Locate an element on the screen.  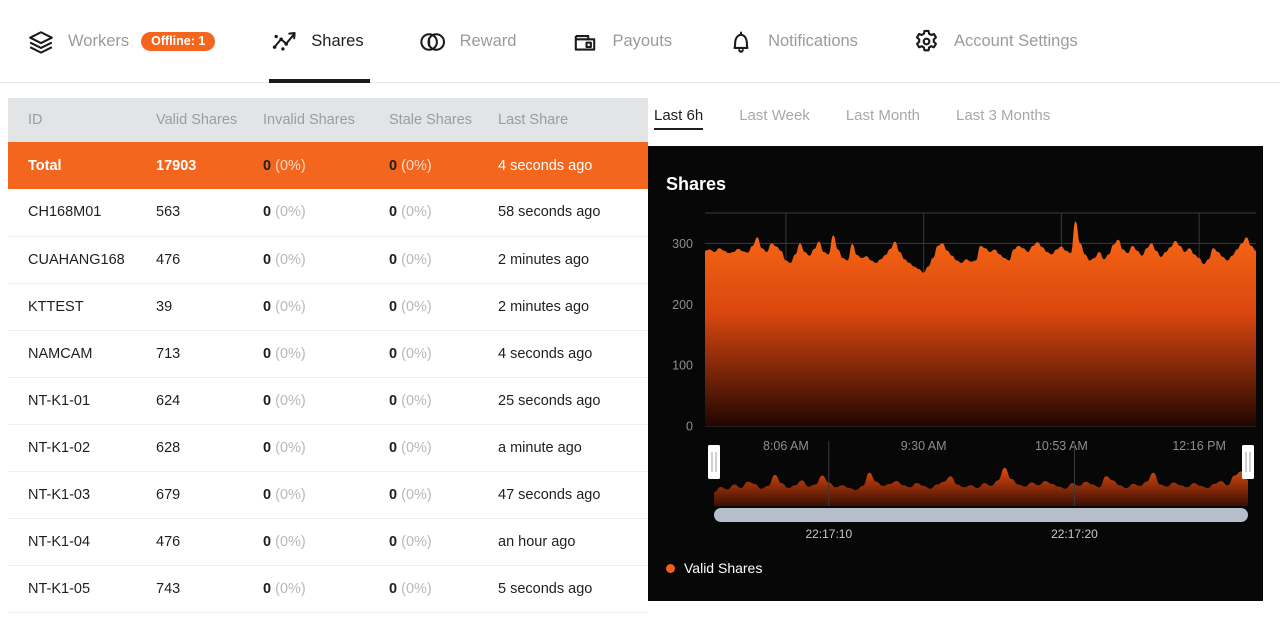
cell-last-share: a minute ago is located at coordinates (573, 448).